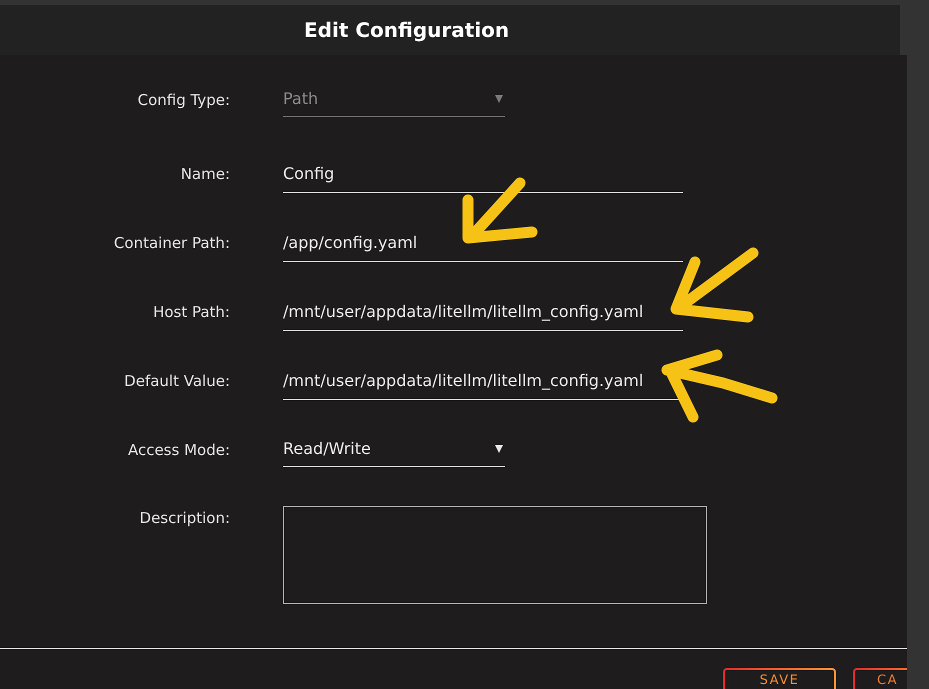 The width and height of the screenshot is (929, 689). I want to click on field-label: Description:, so click(184, 518).